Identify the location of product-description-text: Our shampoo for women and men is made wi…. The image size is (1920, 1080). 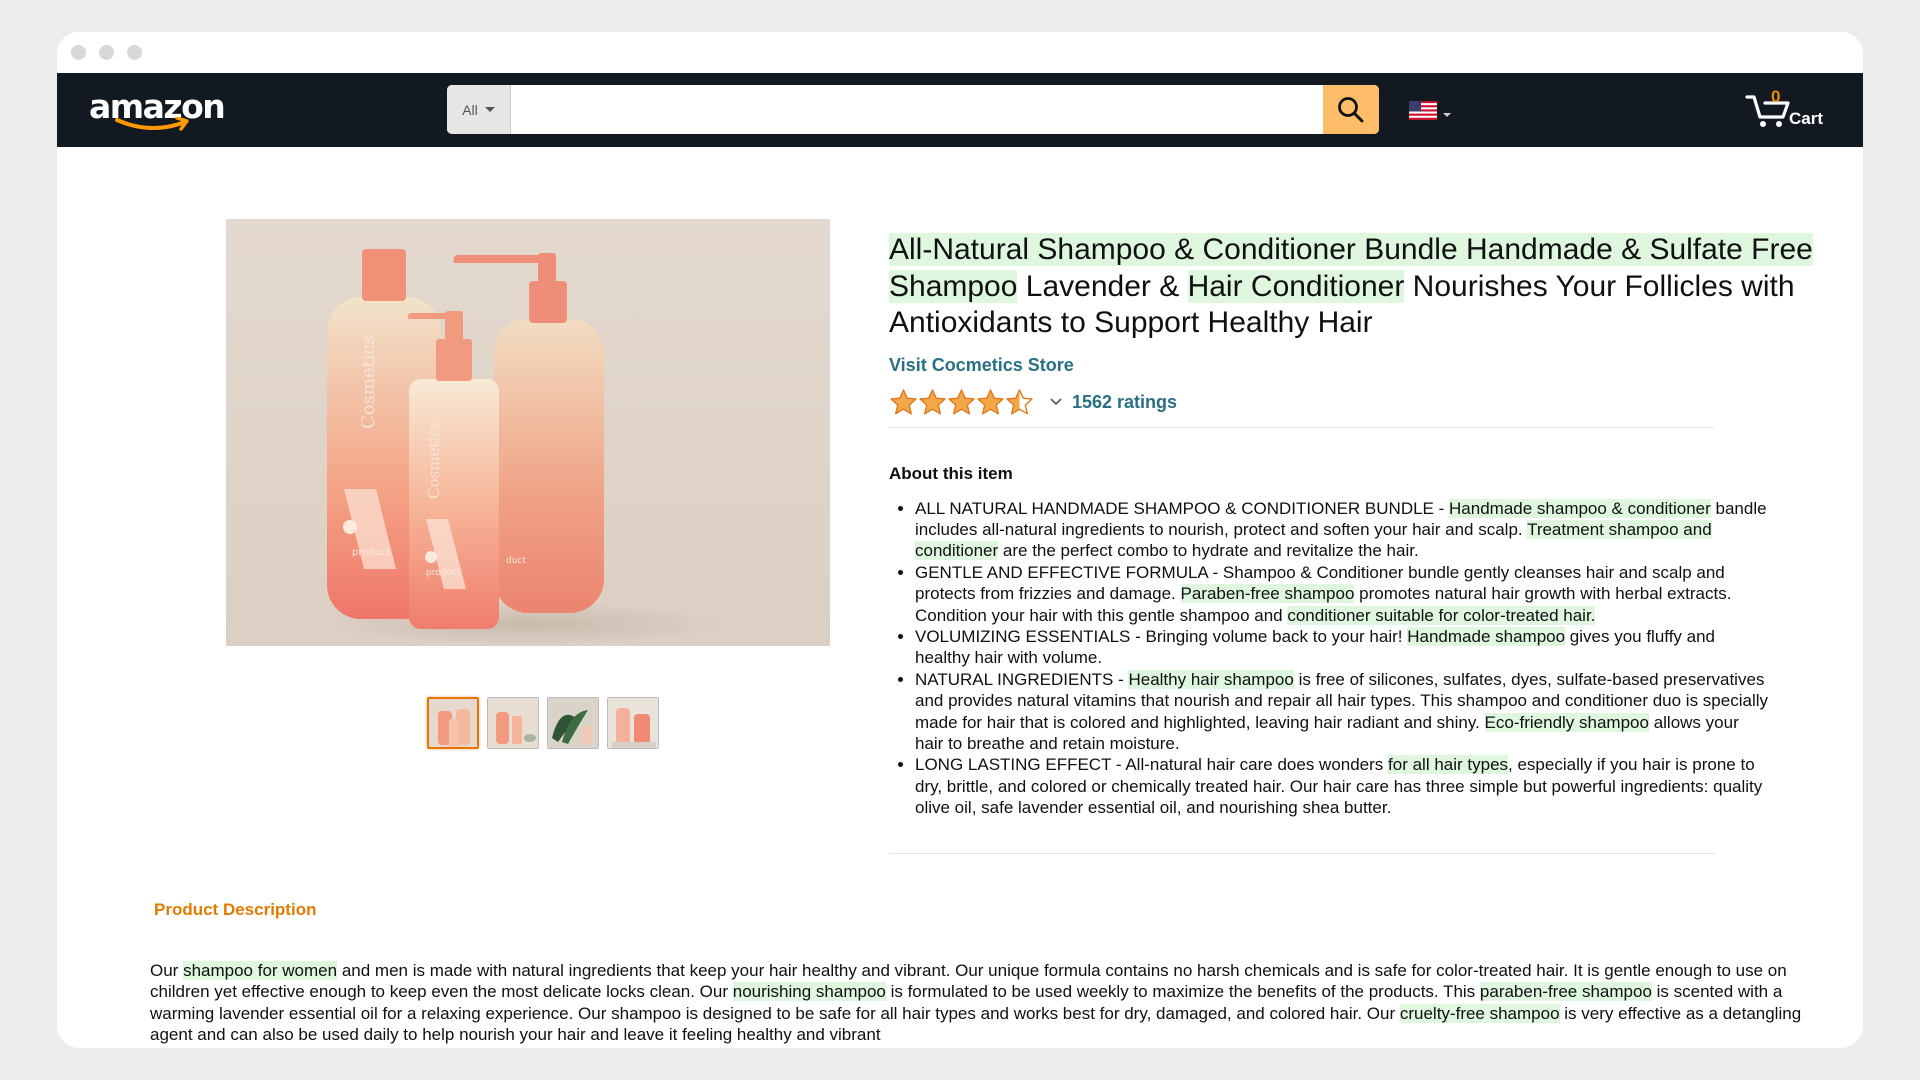
(980, 1003).